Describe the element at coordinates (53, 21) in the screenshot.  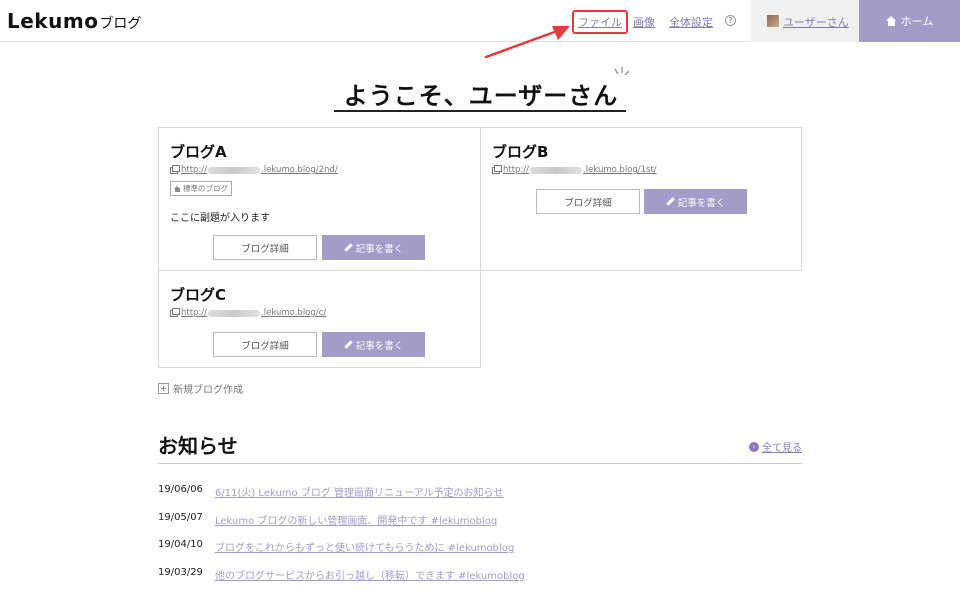
I see `logo-brand: Lekumo` at that location.